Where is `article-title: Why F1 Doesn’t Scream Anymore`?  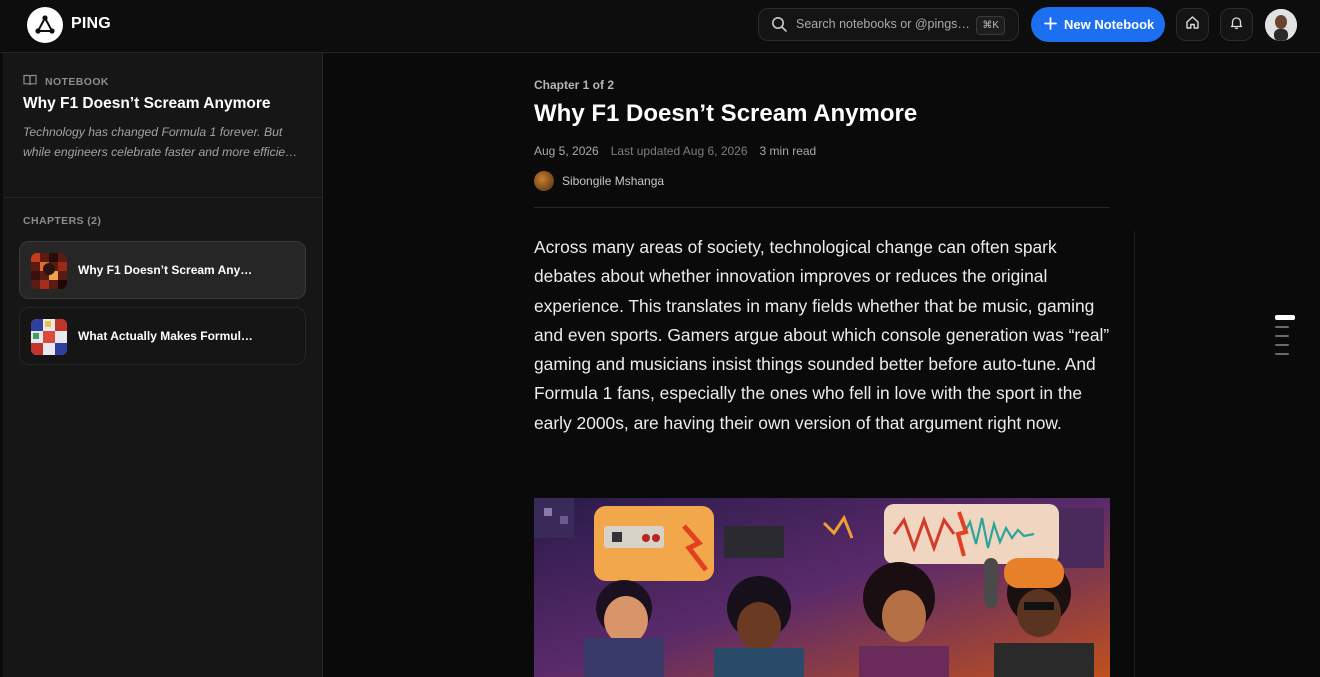
article-title: Why F1 Doesn’t Scream Anymore is located at coordinates (726, 113).